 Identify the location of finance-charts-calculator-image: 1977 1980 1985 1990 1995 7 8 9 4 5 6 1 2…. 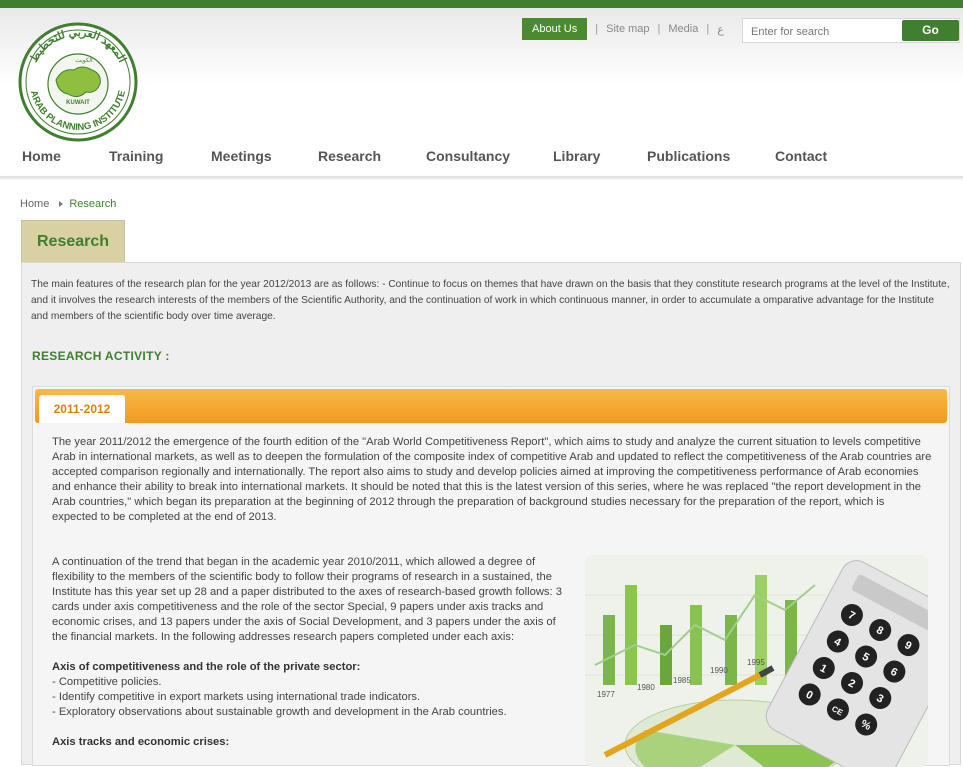
(756, 661).